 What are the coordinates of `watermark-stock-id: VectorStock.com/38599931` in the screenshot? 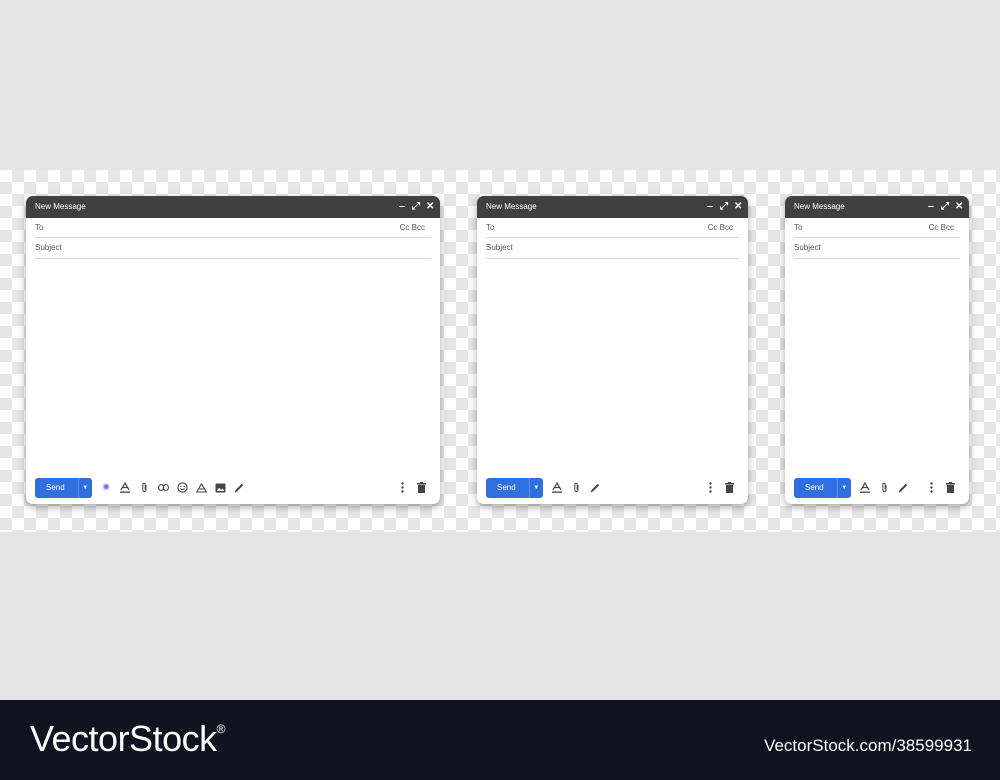 It's located at (868, 745).